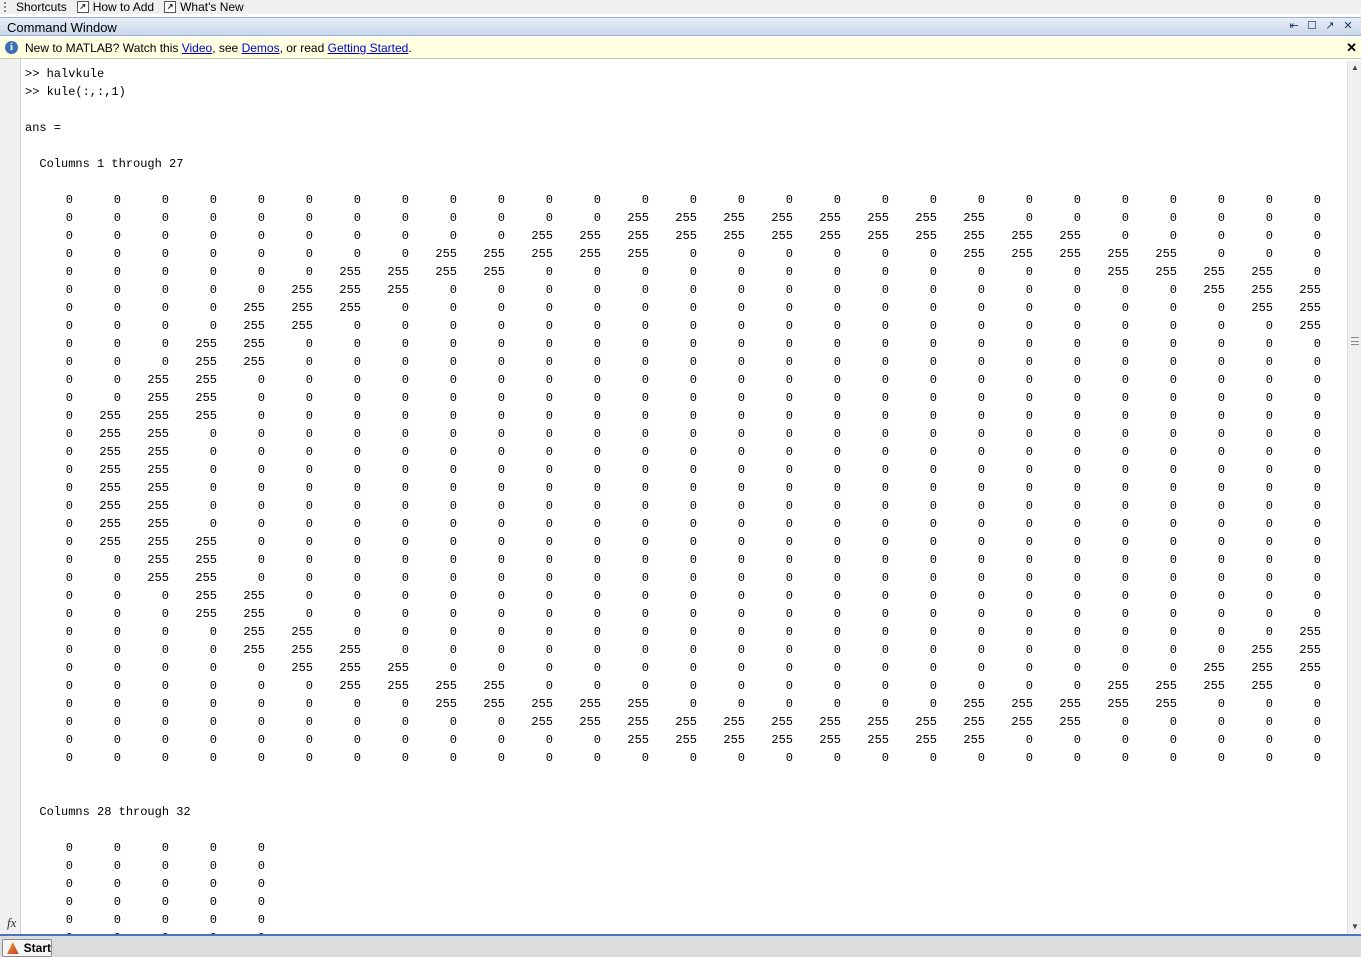 The image size is (1361, 957). What do you see at coordinates (1355, 927) in the screenshot?
I see `scroll-down-icon: ▼` at bounding box center [1355, 927].